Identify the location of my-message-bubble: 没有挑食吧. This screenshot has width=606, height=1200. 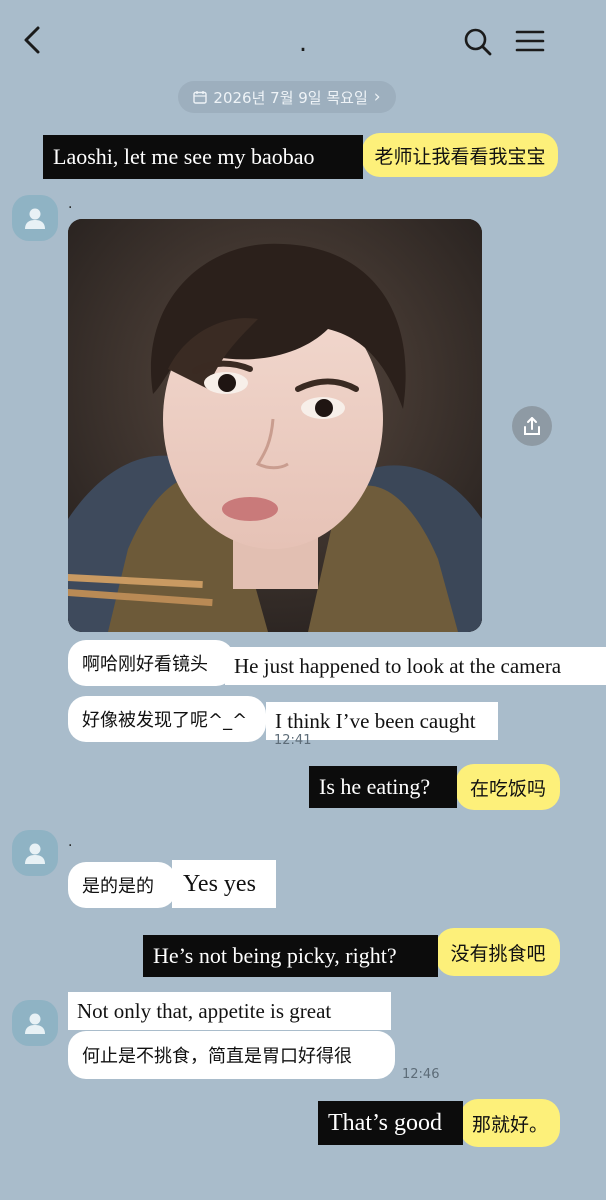
(498, 952).